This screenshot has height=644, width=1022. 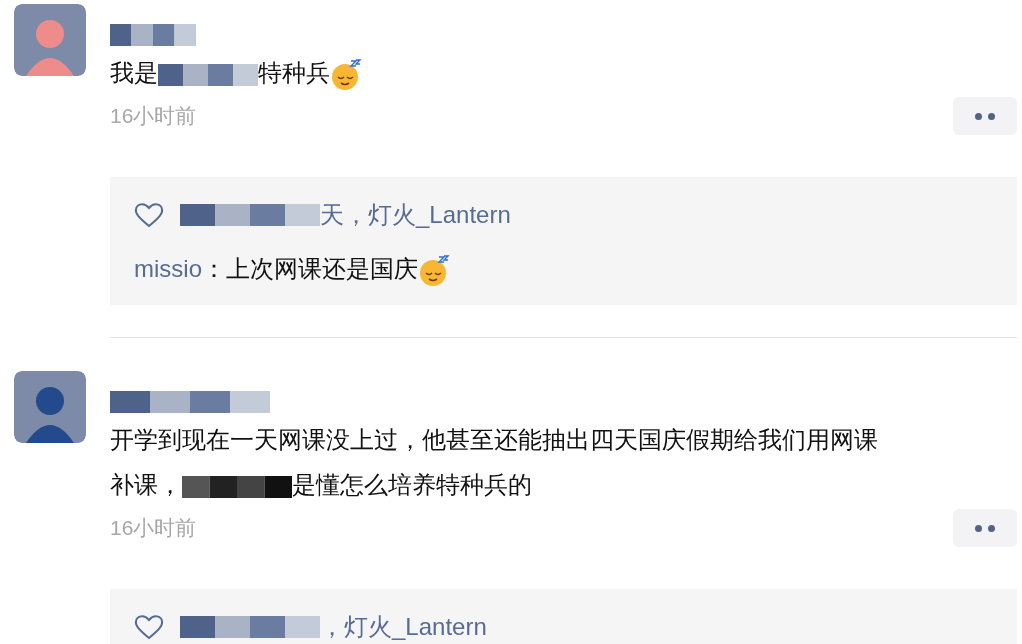 What do you see at coordinates (415, 215) in the screenshot?
I see `liker-names: 天，灯火_Lantern` at bounding box center [415, 215].